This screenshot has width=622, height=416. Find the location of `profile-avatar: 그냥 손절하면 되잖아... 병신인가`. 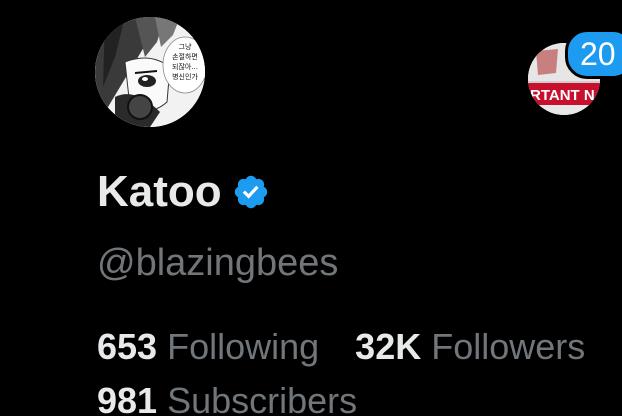

profile-avatar: 그냥 손절하면 되잖아... 병신인가 is located at coordinates (150, 72).